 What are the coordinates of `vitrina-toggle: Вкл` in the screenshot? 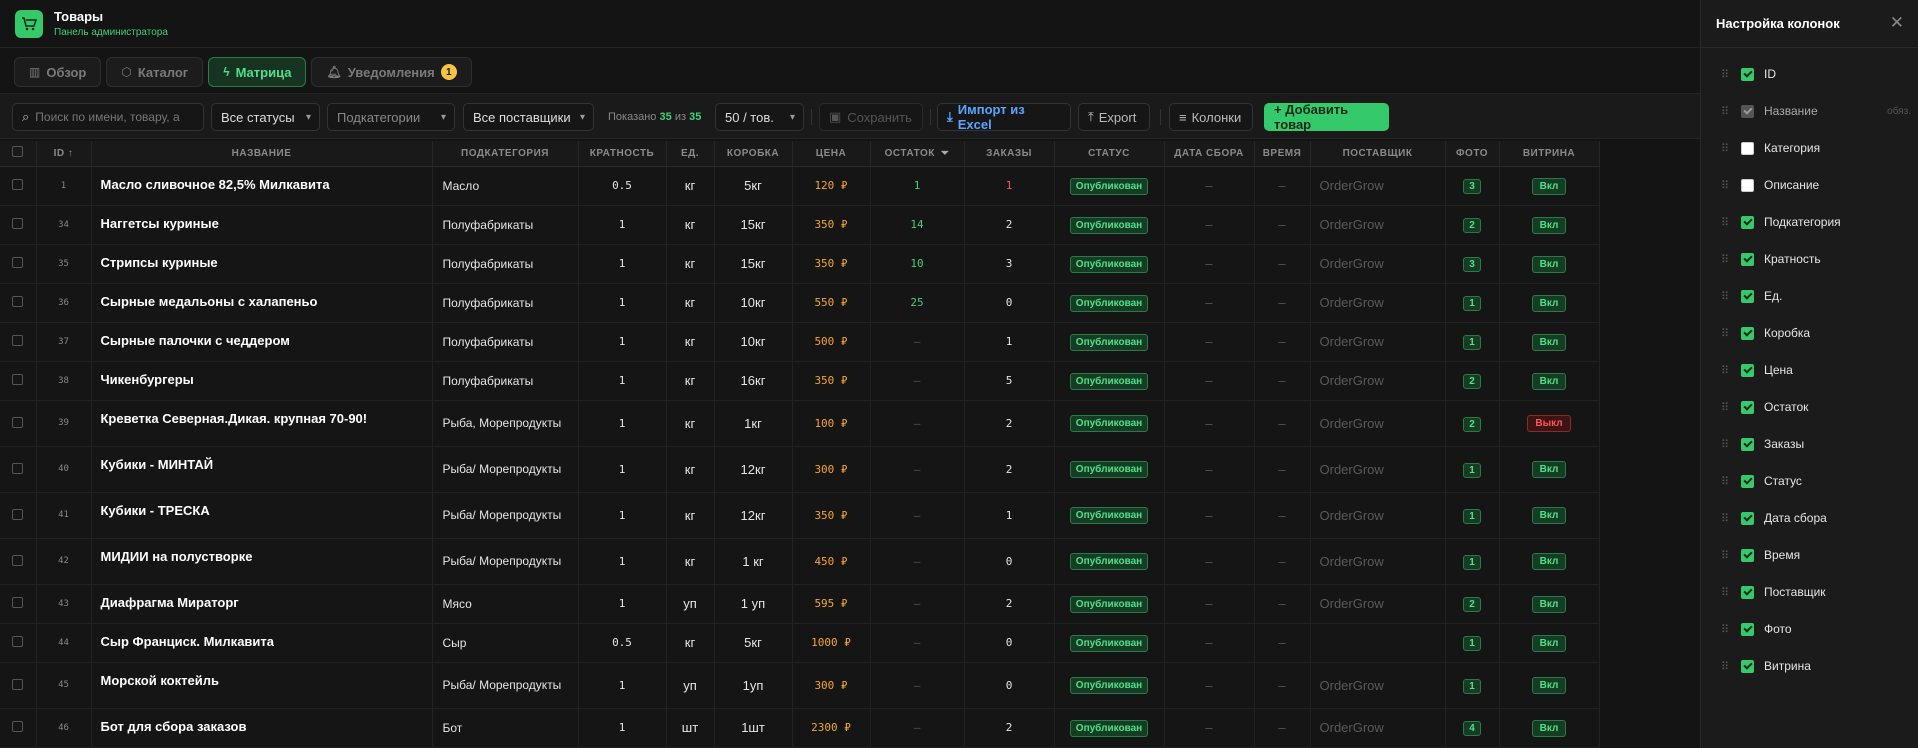 It's located at (1549, 186).